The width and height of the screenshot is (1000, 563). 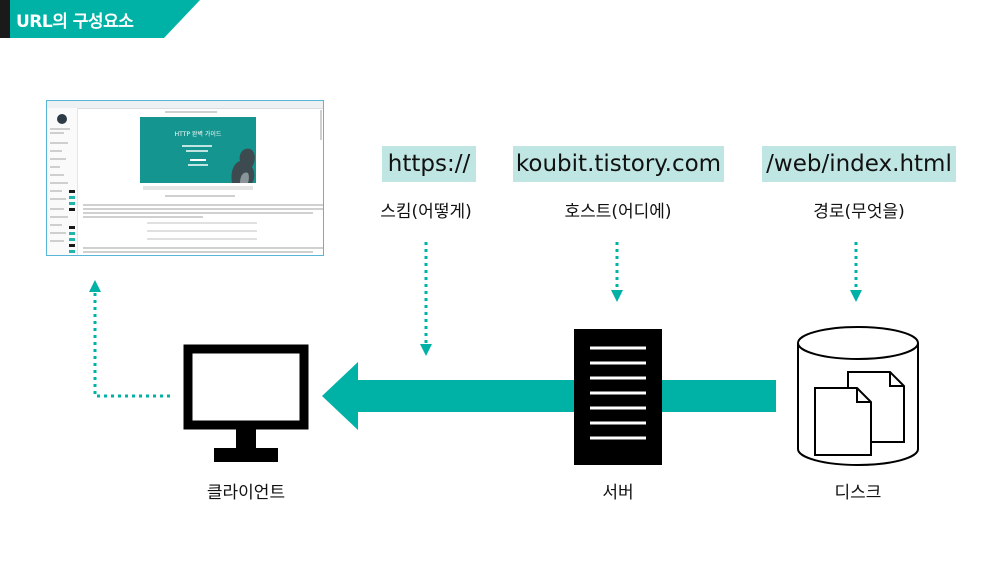 I want to click on path-dotted-arrow, so click(x=856, y=272).